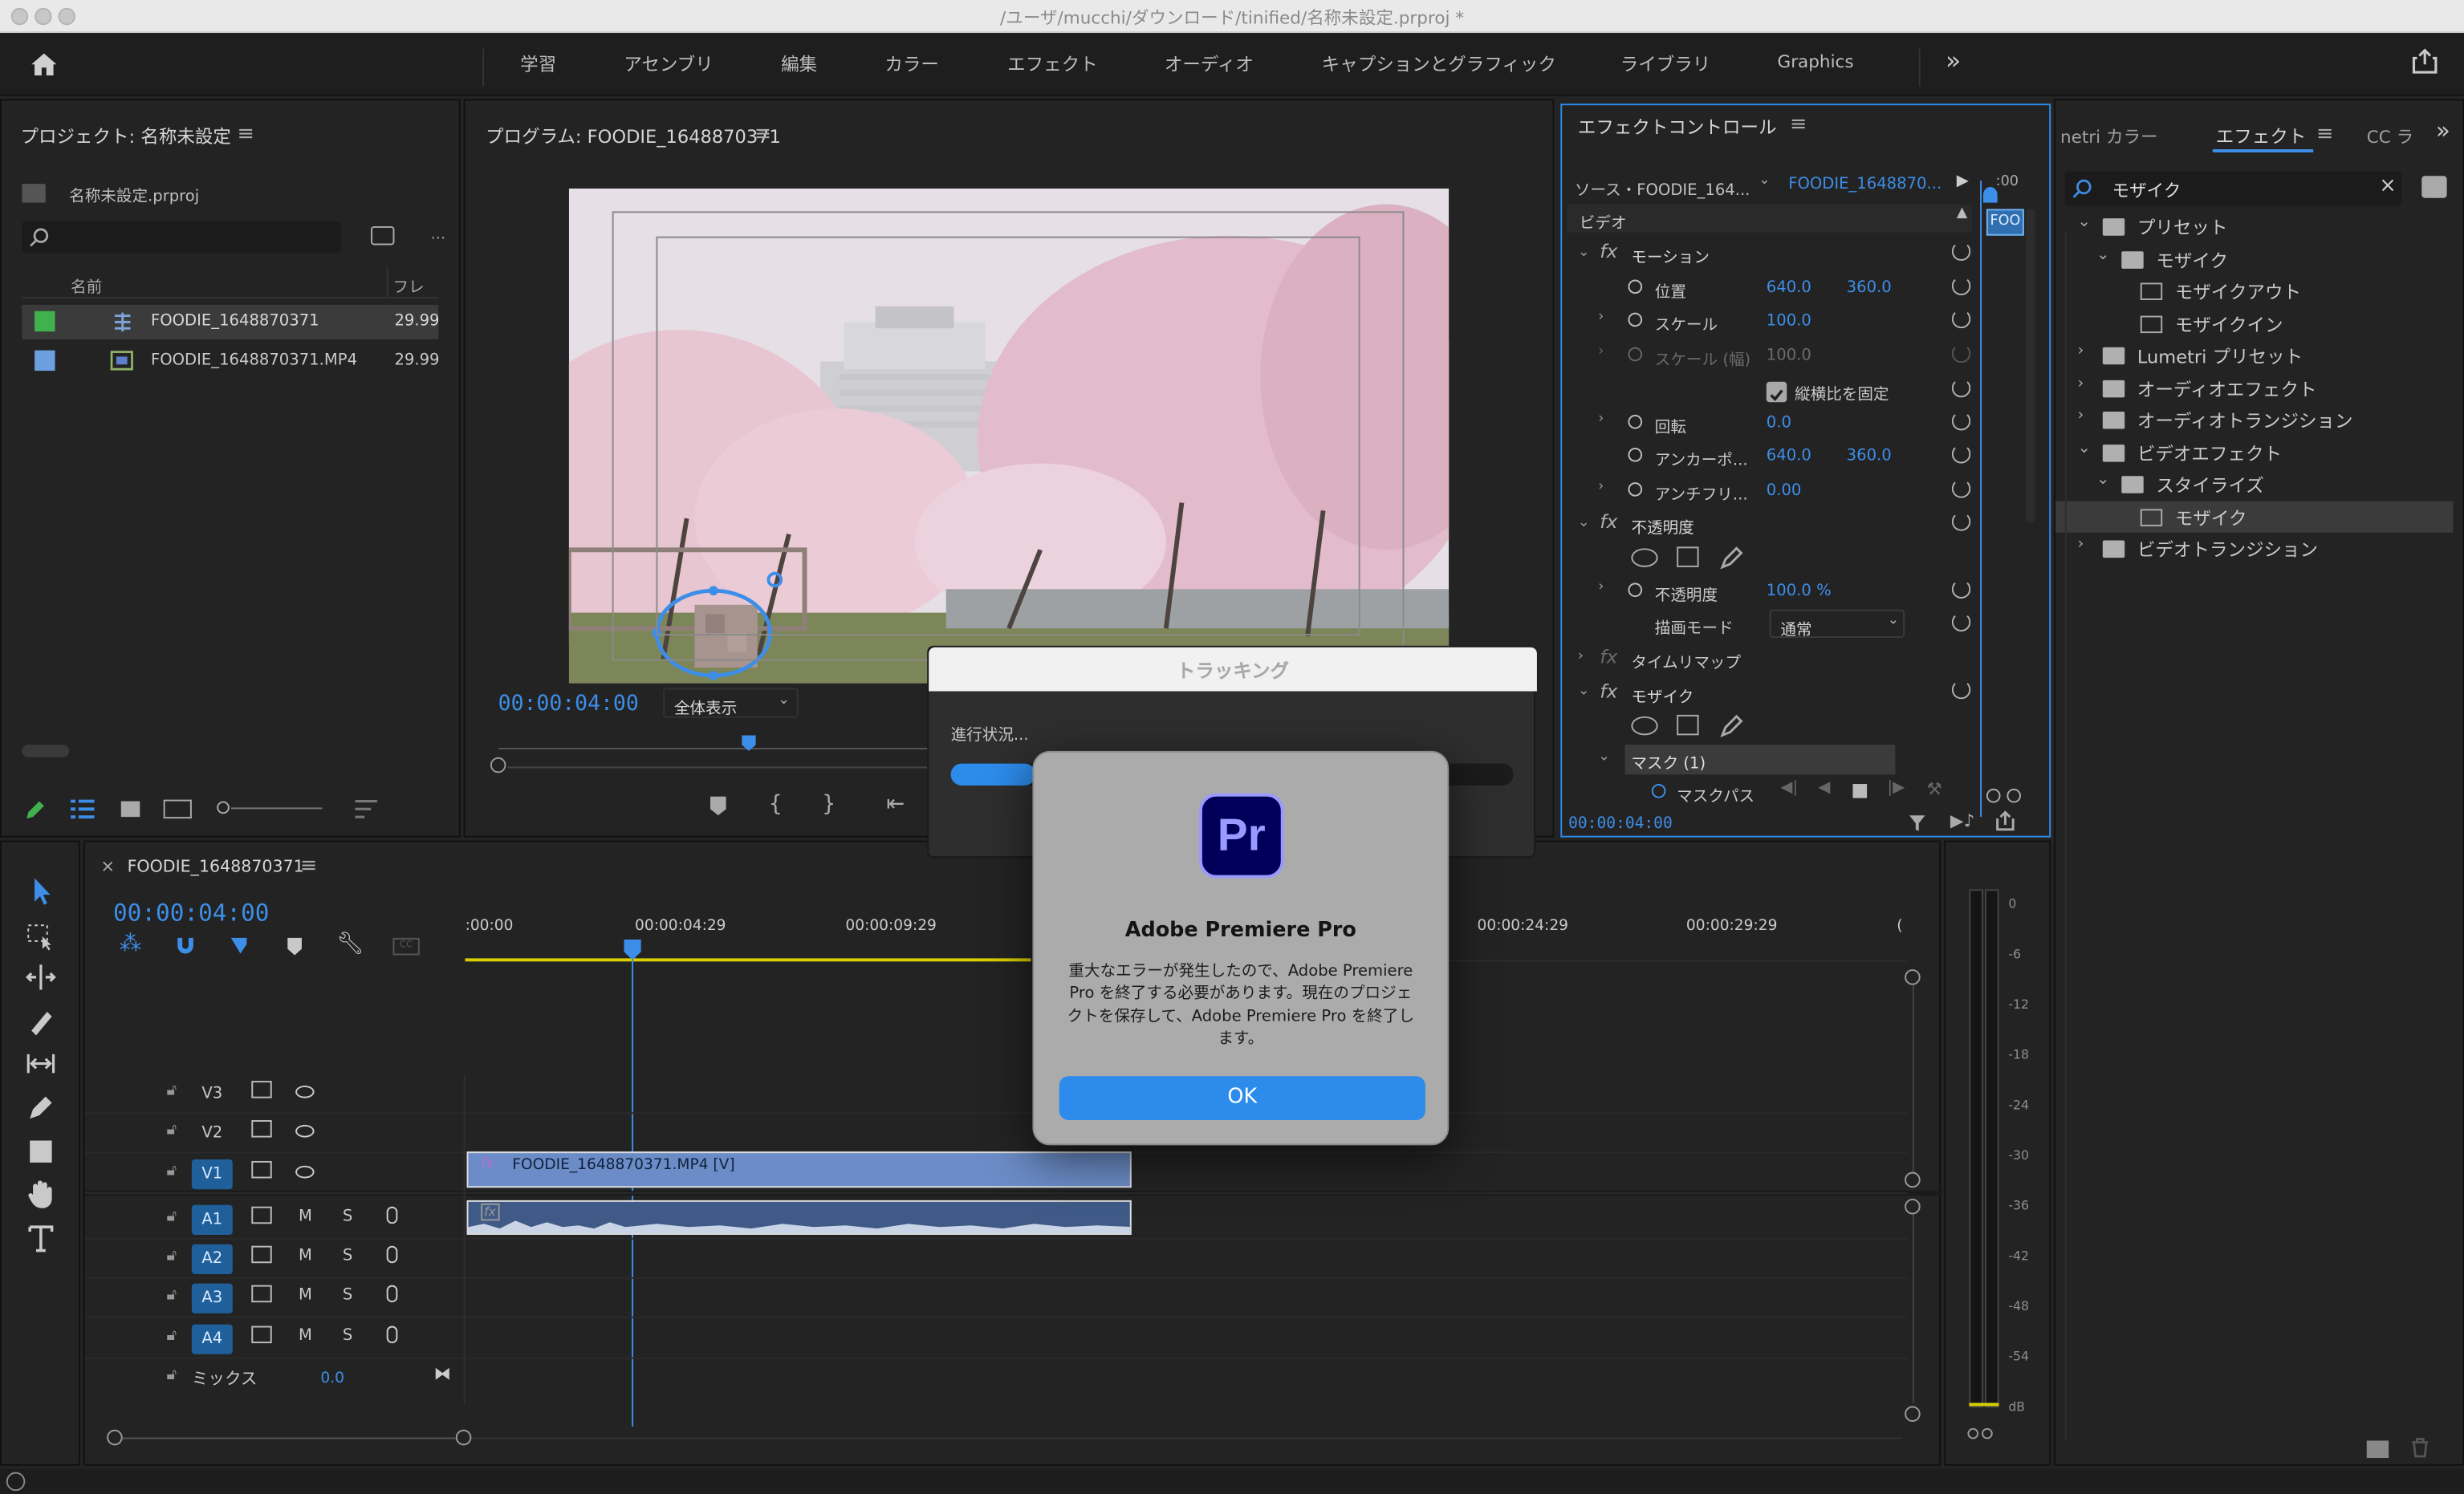 The width and height of the screenshot is (2464, 1494). I want to click on pencil-icon, so click(34, 810).